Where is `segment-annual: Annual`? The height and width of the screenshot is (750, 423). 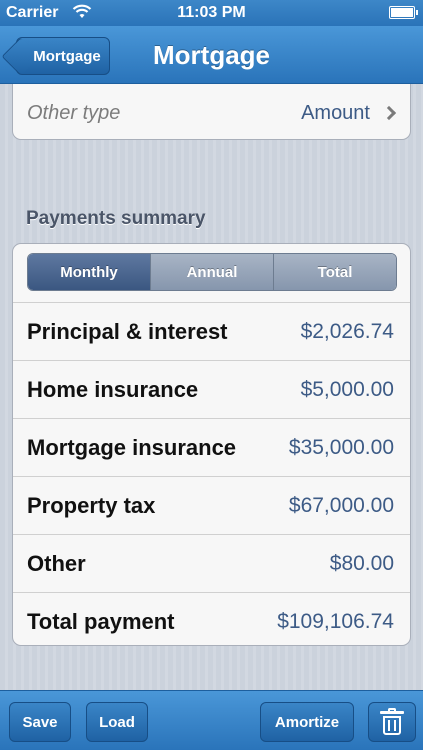 segment-annual: Annual is located at coordinates (211, 272).